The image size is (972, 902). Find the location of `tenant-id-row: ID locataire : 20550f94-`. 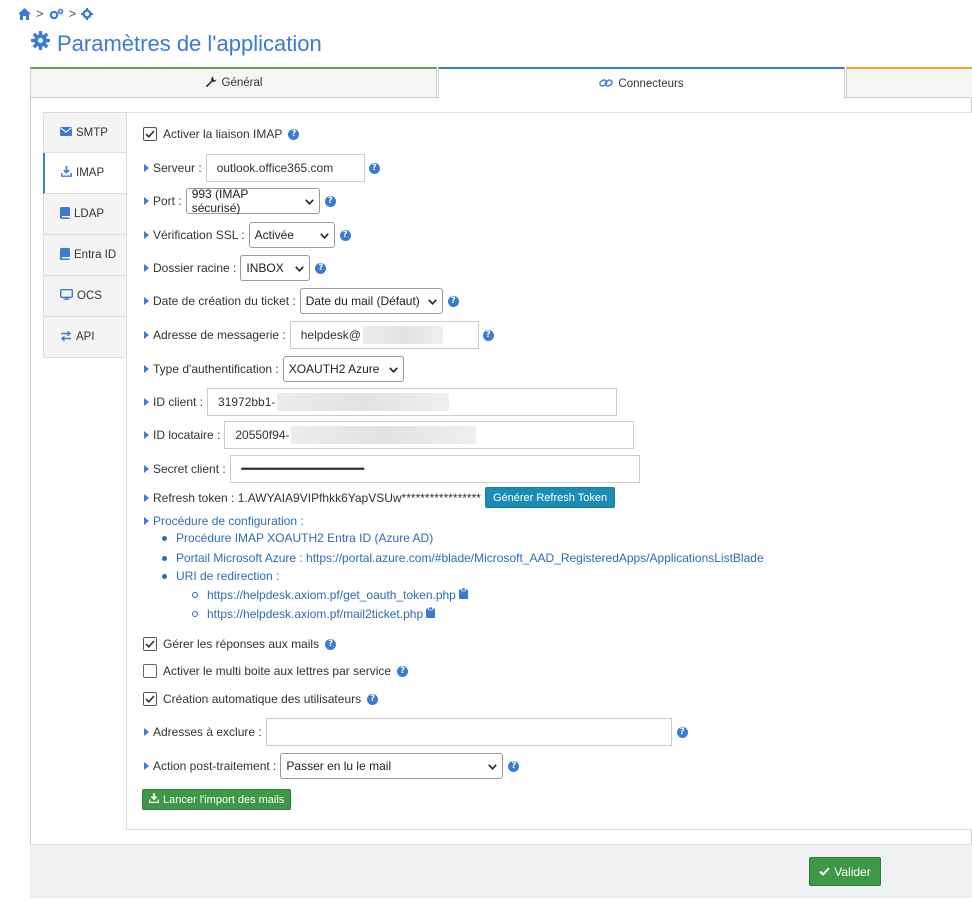

tenant-id-row: ID locataire : 20550f94- is located at coordinates (389, 435).